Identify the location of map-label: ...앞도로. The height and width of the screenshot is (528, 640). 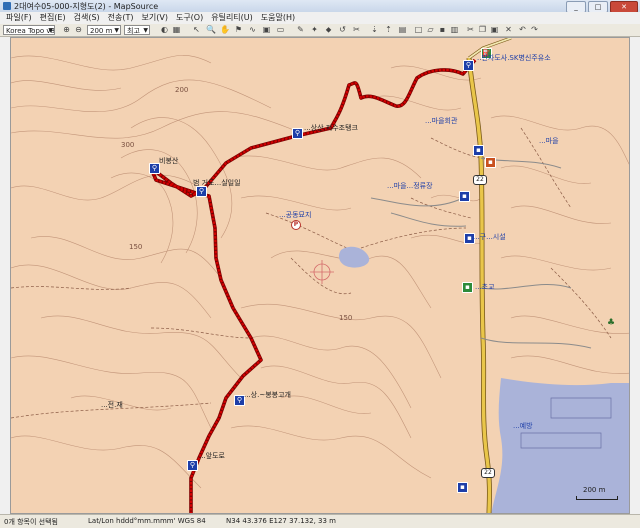
(212, 456).